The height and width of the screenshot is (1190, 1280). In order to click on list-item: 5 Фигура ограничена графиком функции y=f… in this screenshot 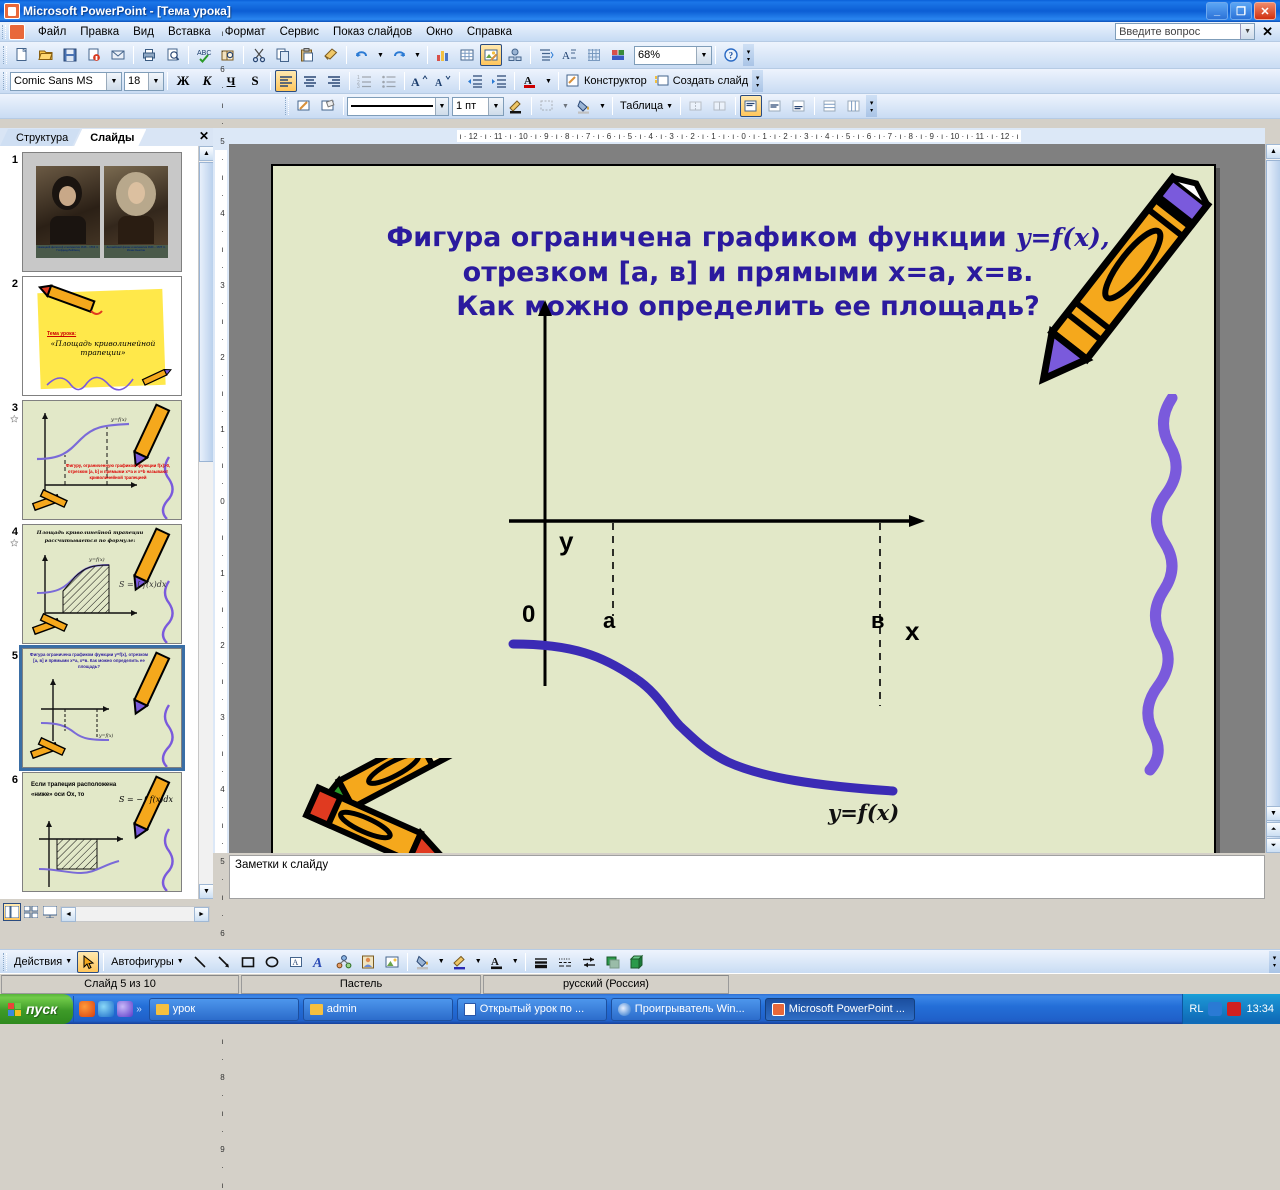, I will do `click(106, 707)`.